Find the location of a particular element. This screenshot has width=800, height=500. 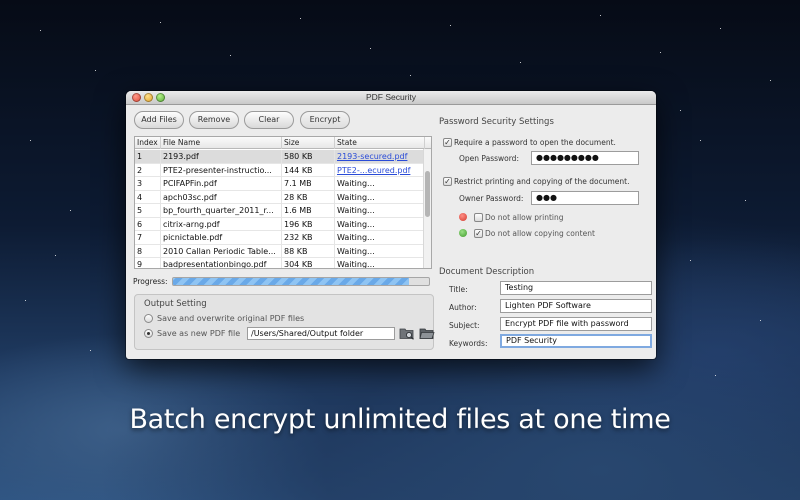

cell-index: 3 is located at coordinates (148, 183).